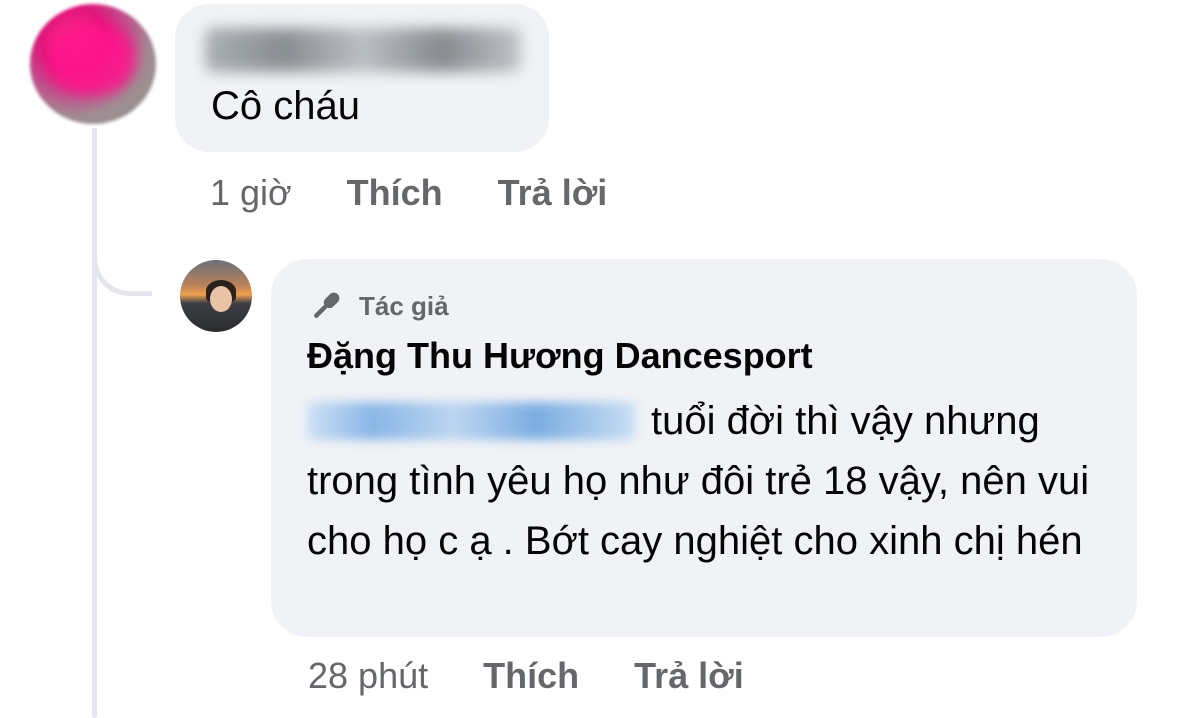 This screenshot has width=1179, height=718. I want to click on comment-timestamp: 1 giờ, so click(251, 193).